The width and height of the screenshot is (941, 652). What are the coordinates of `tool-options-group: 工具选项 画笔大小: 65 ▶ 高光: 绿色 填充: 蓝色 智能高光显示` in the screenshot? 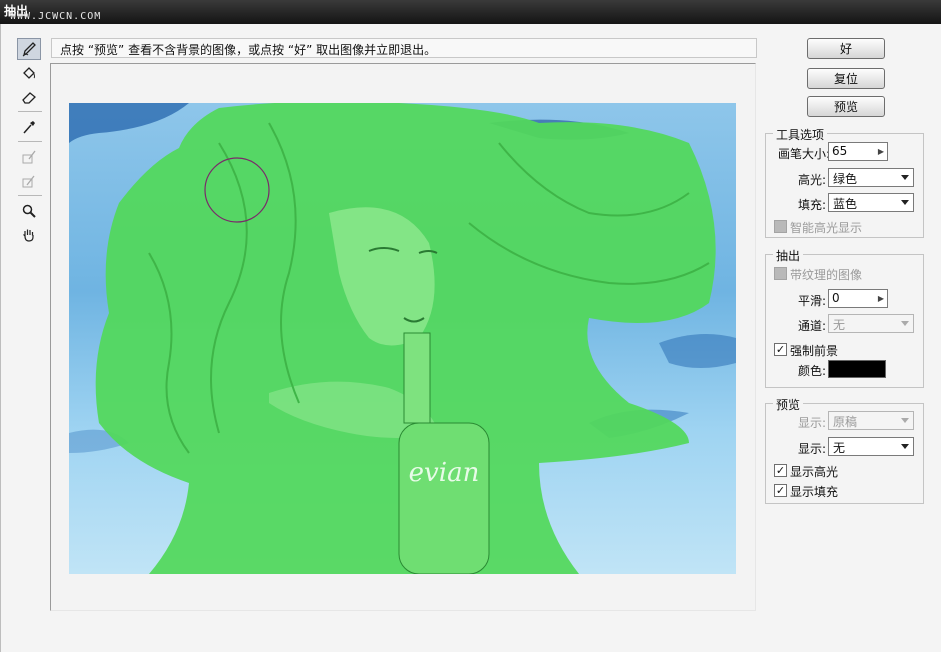 It's located at (844, 182).